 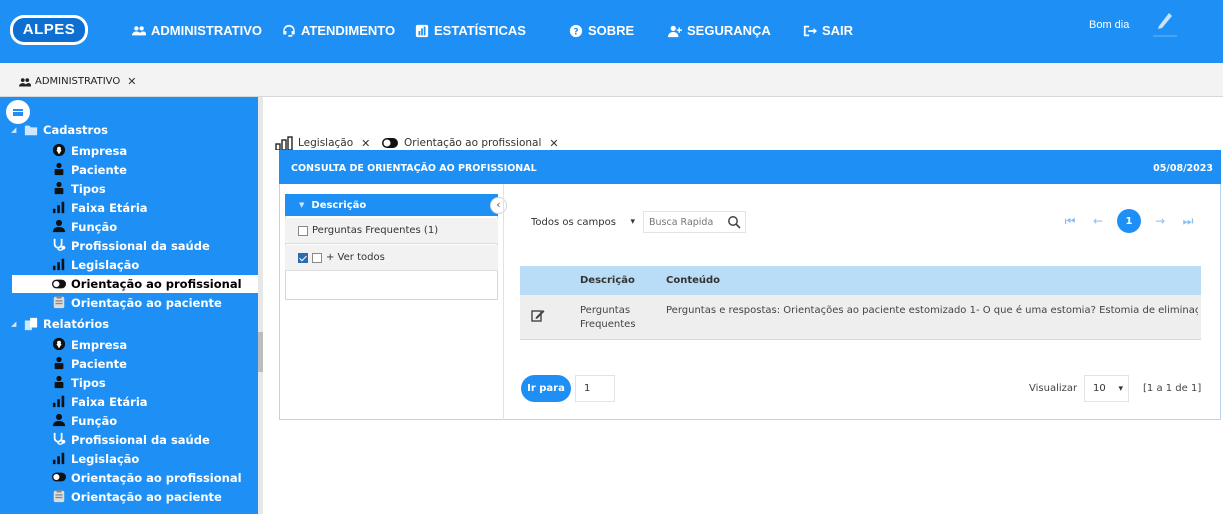 I want to click on map-marker-icon, so click(x=59, y=343).